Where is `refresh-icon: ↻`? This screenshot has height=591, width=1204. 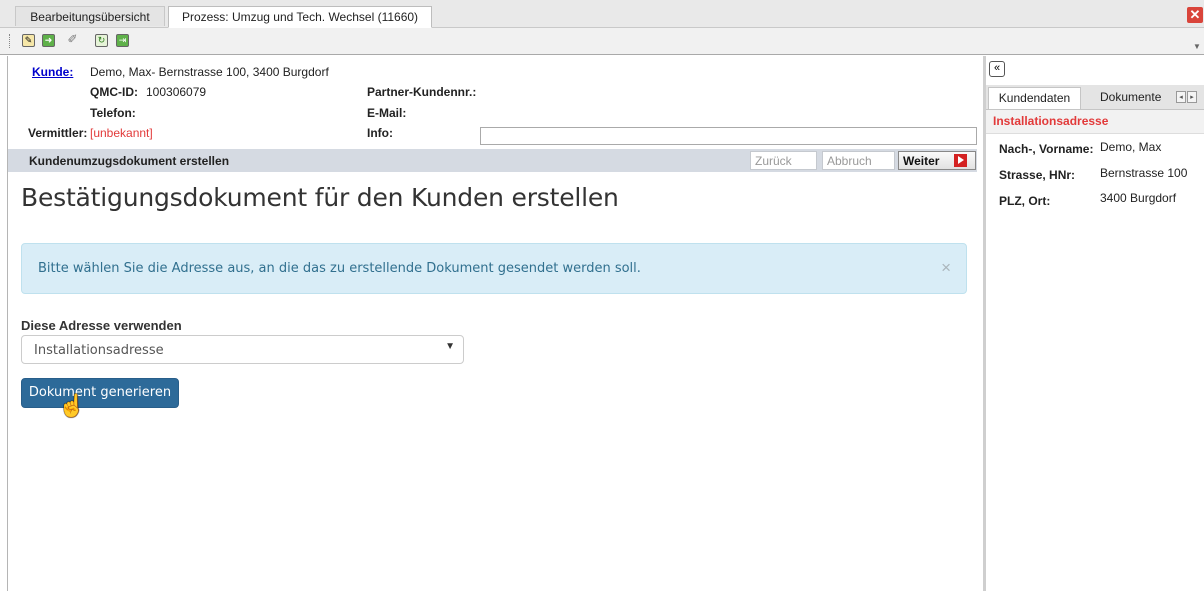 refresh-icon: ↻ is located at coordinates (101, 40).